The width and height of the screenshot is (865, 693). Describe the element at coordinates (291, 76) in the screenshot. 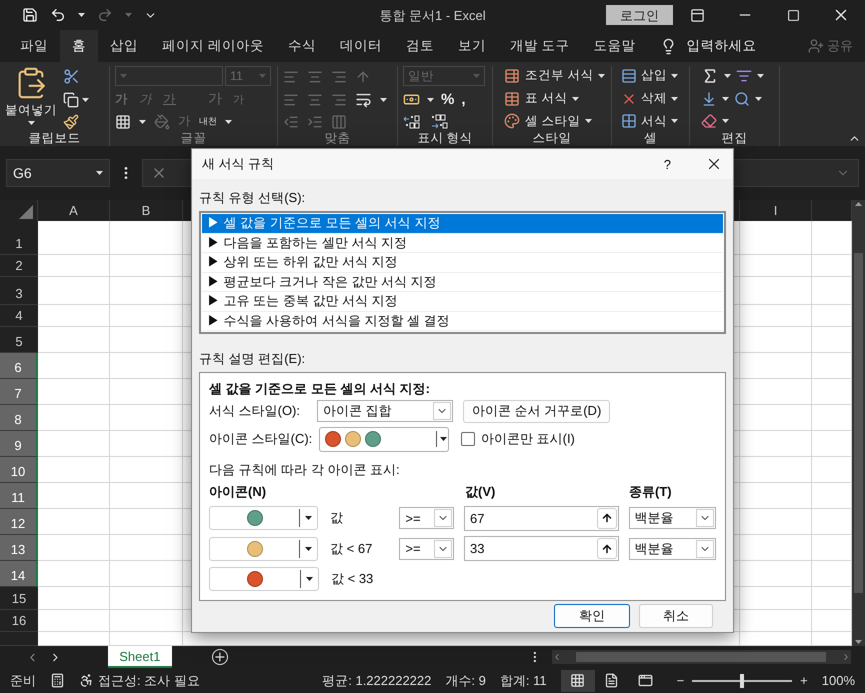

I see `align-top-icon` at that location.